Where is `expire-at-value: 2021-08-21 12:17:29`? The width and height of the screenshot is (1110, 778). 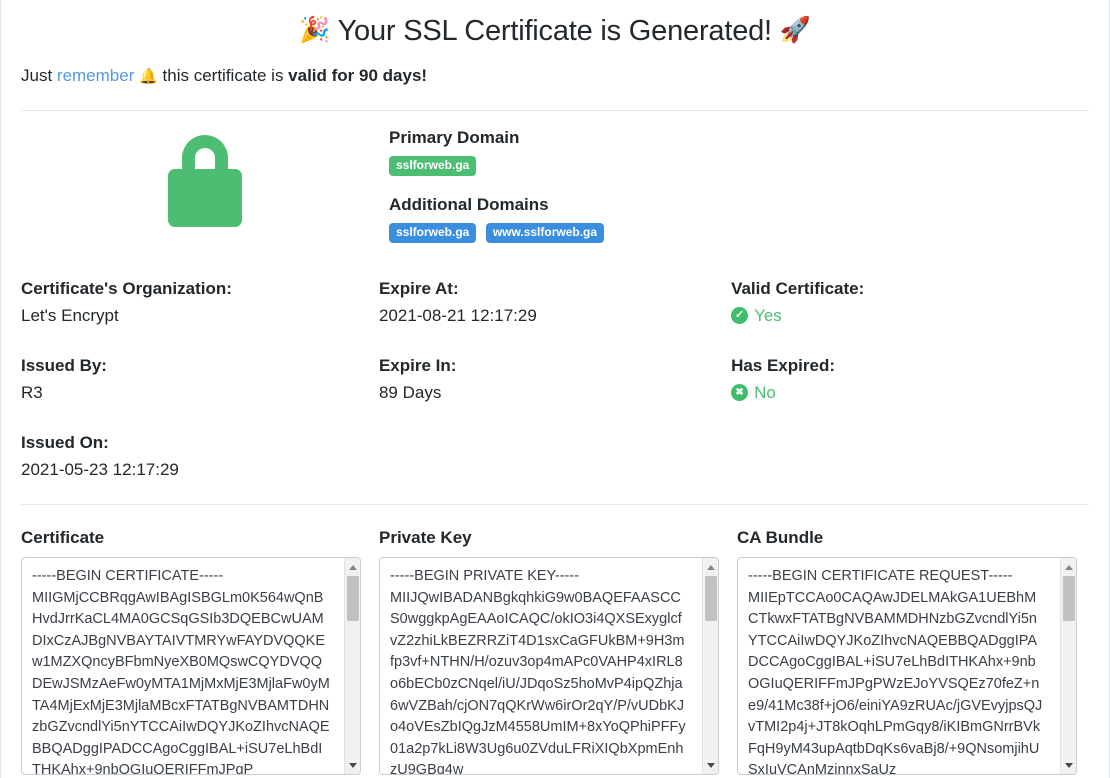 expire-at-value: 2021-08-21 12:17:29 is located at coordinates (457, 315).